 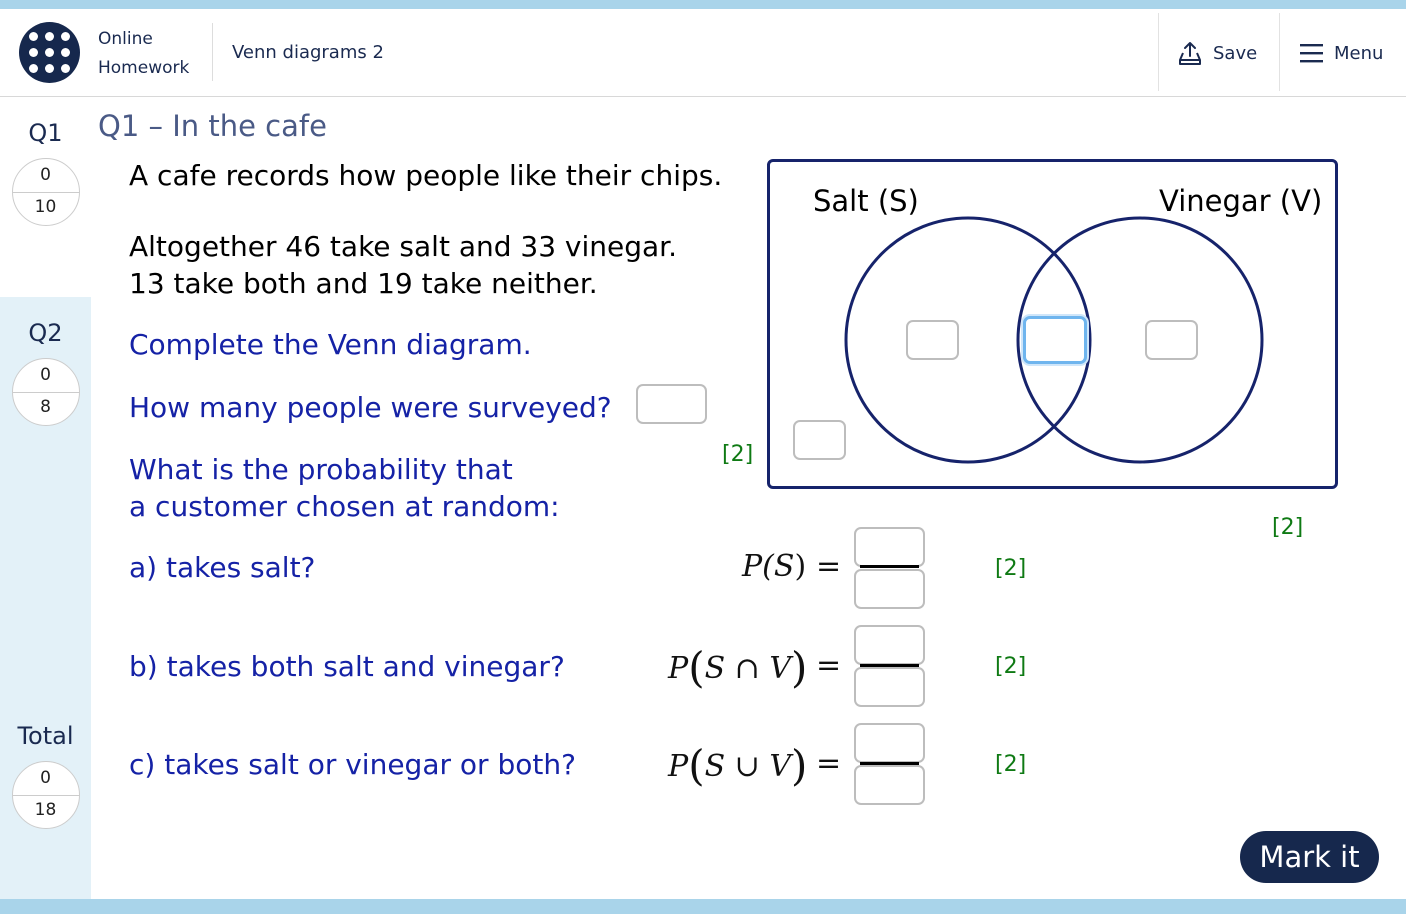 I want to click on probability-intro-line2: a customer chosen at random:, so click(x=344, y=506).